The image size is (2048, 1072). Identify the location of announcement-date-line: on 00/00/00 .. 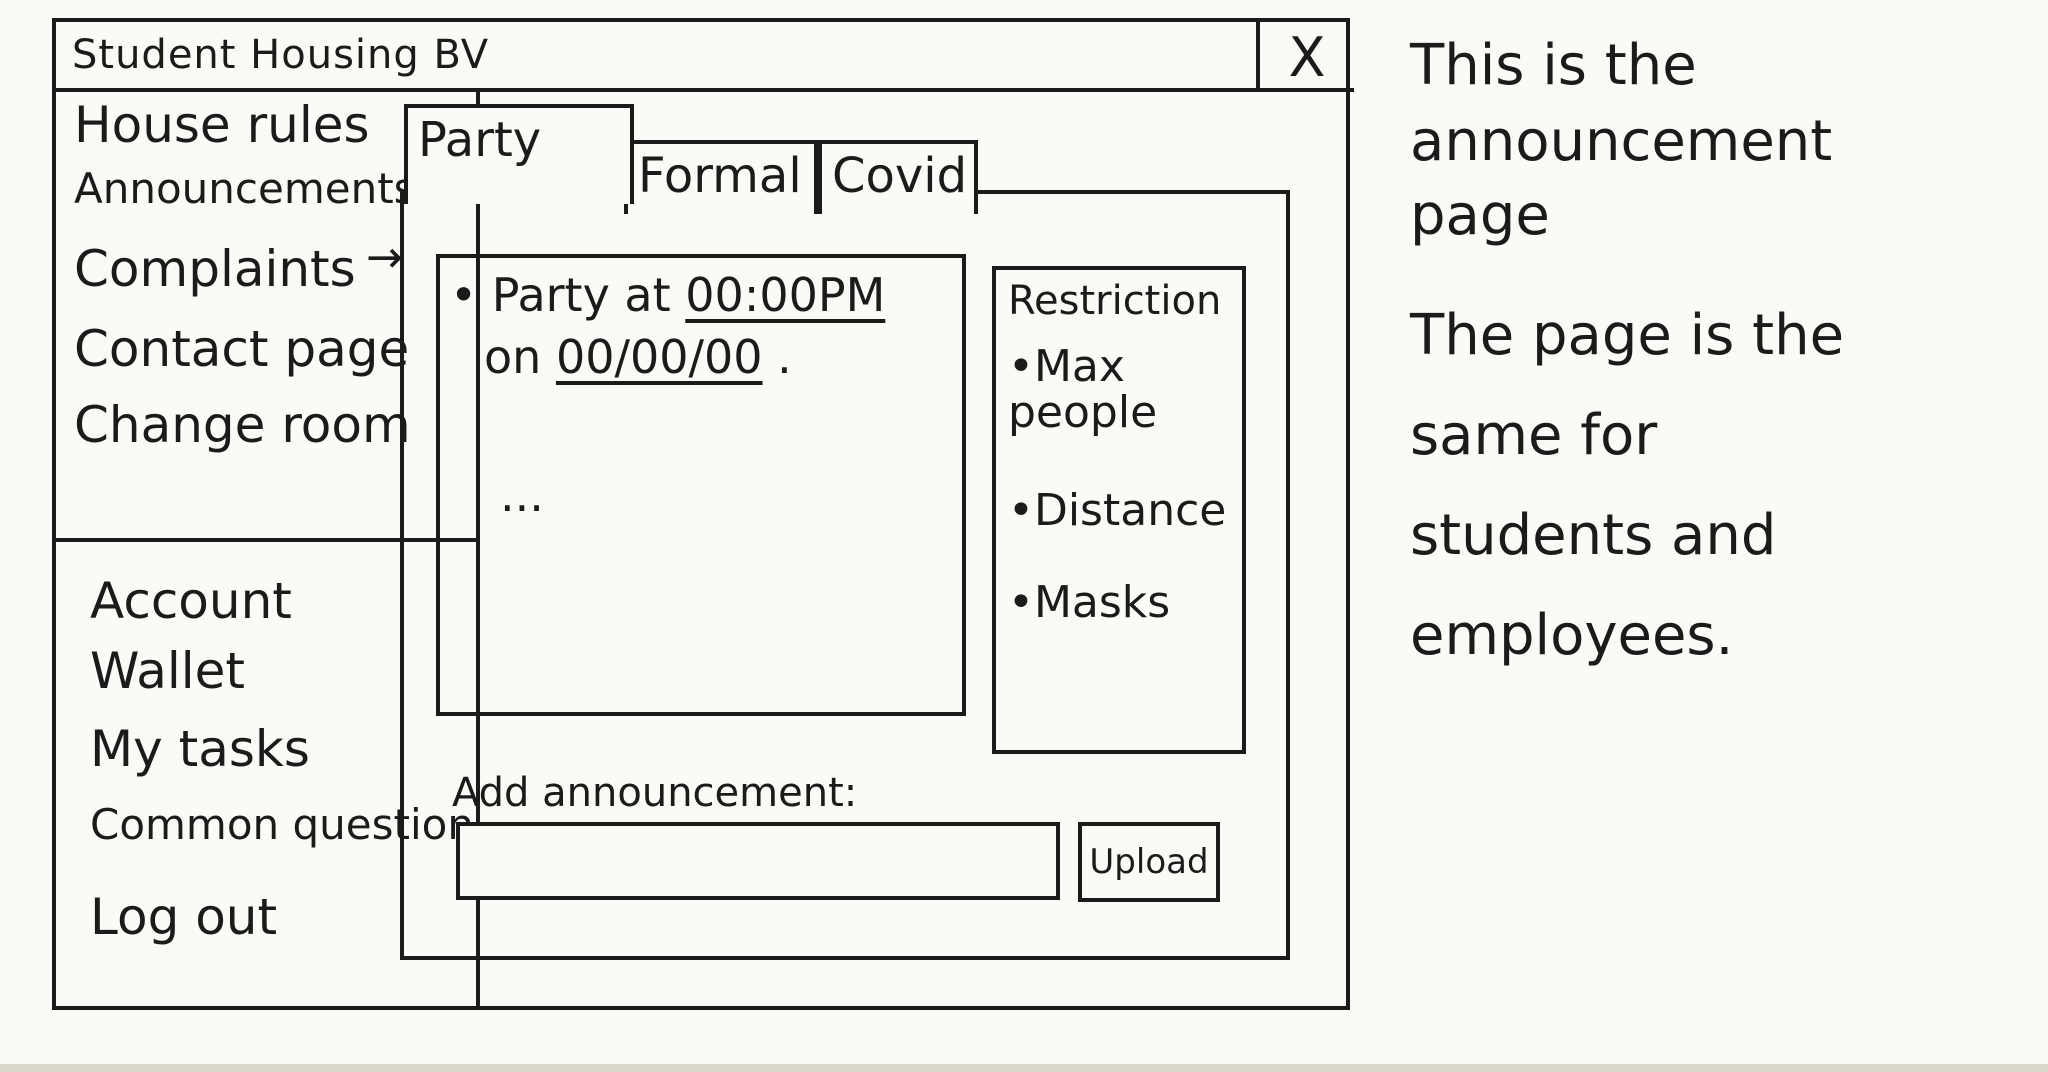
(638, 357).